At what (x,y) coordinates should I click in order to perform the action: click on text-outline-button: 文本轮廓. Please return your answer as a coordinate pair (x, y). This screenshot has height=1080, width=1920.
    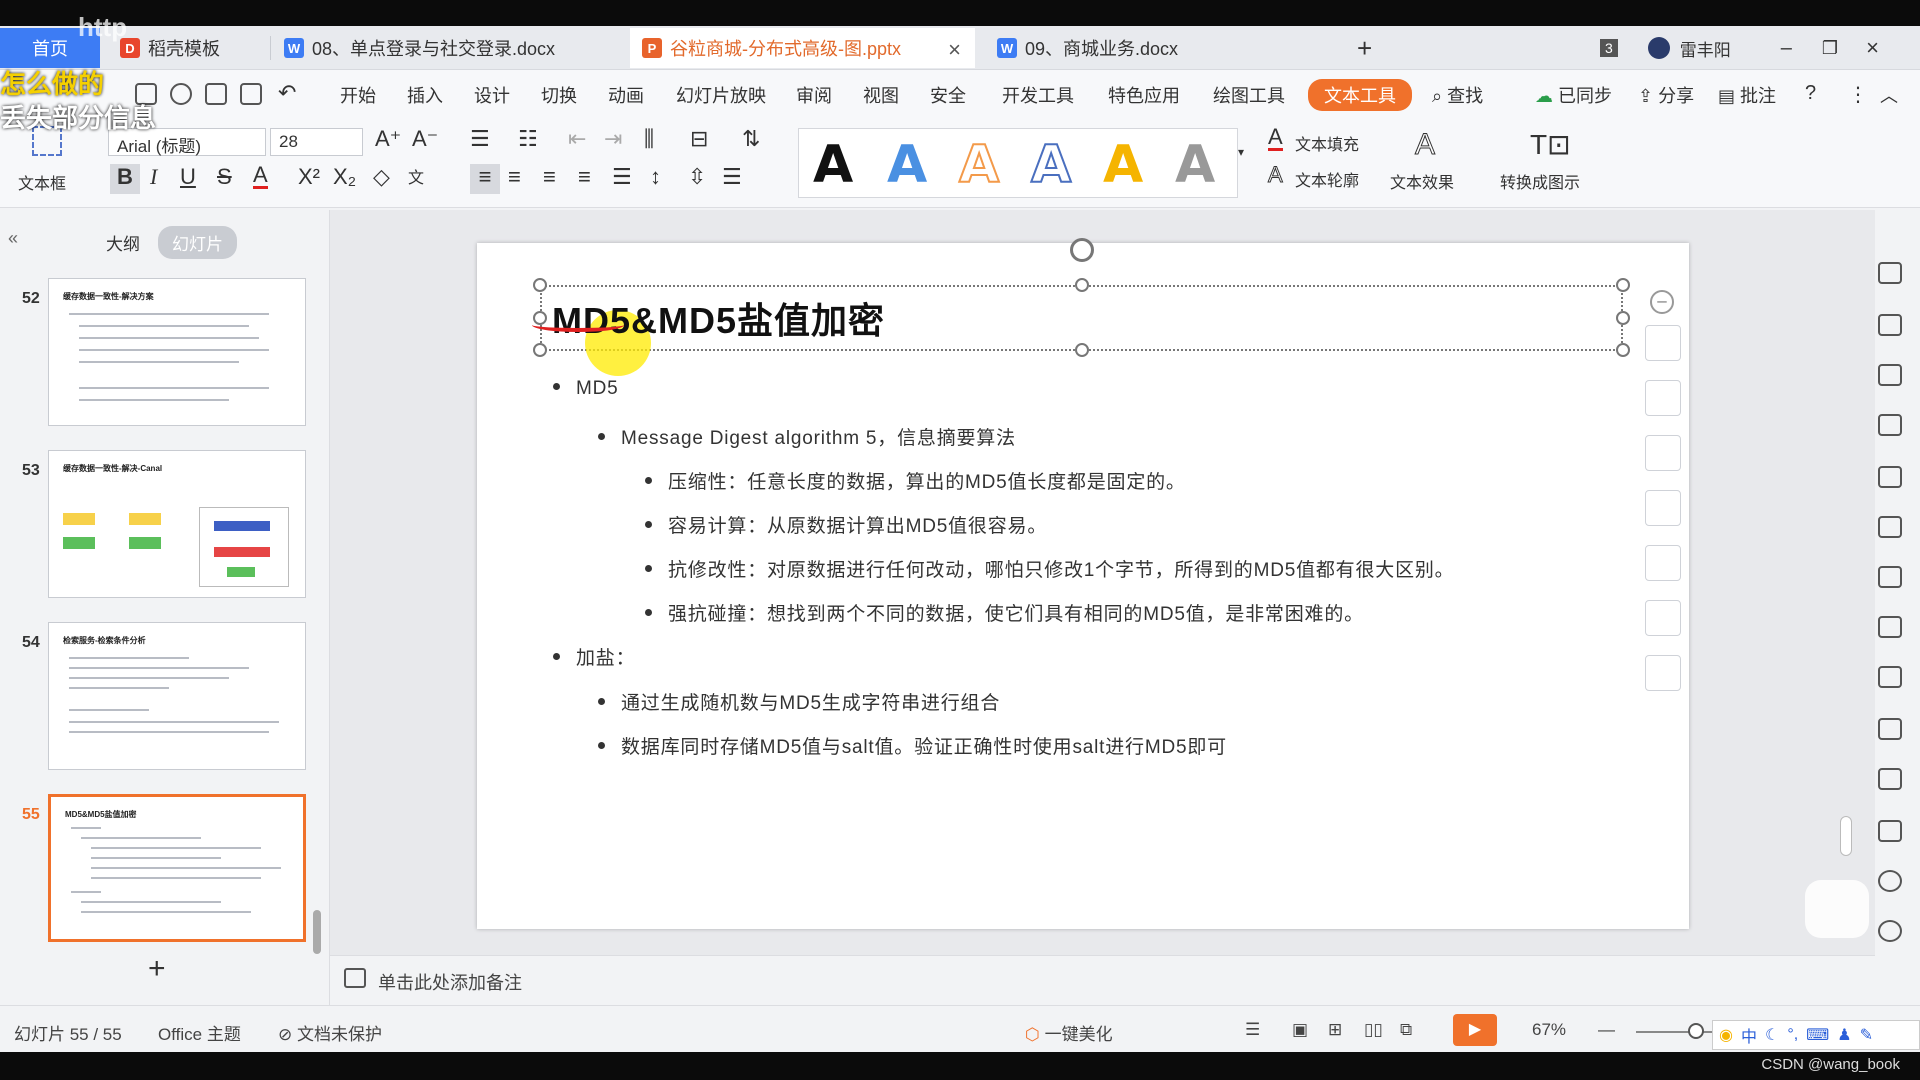
    Looking at the image, I should click on (1327, 179).